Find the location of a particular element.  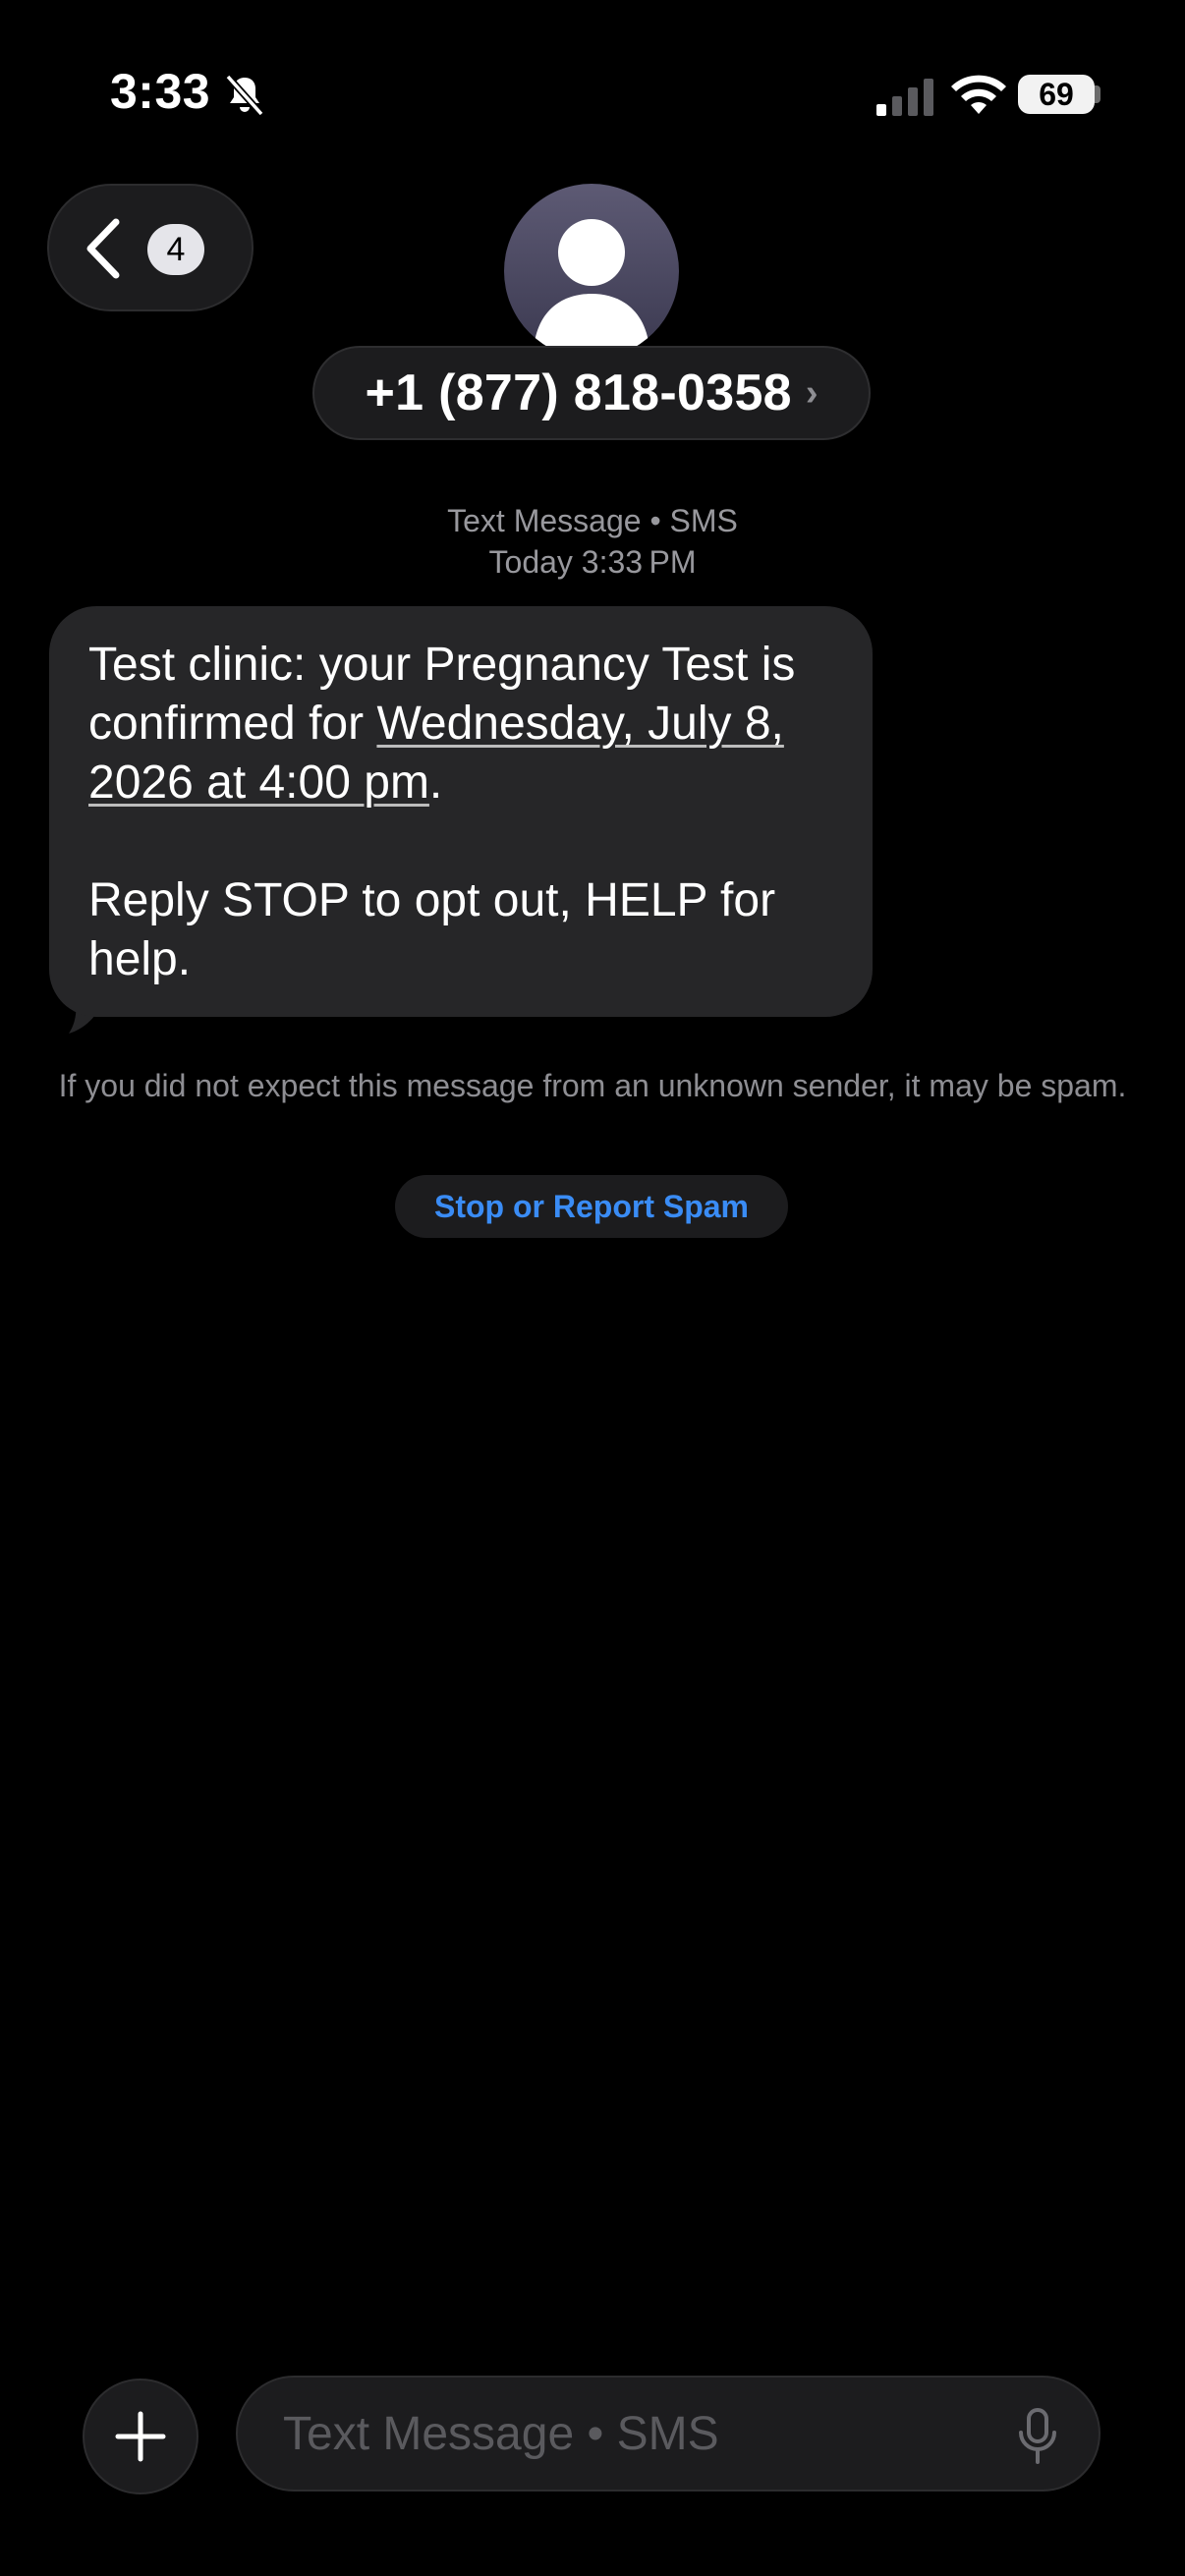

battery-level: 69 is located at coordinates (1057, 94).